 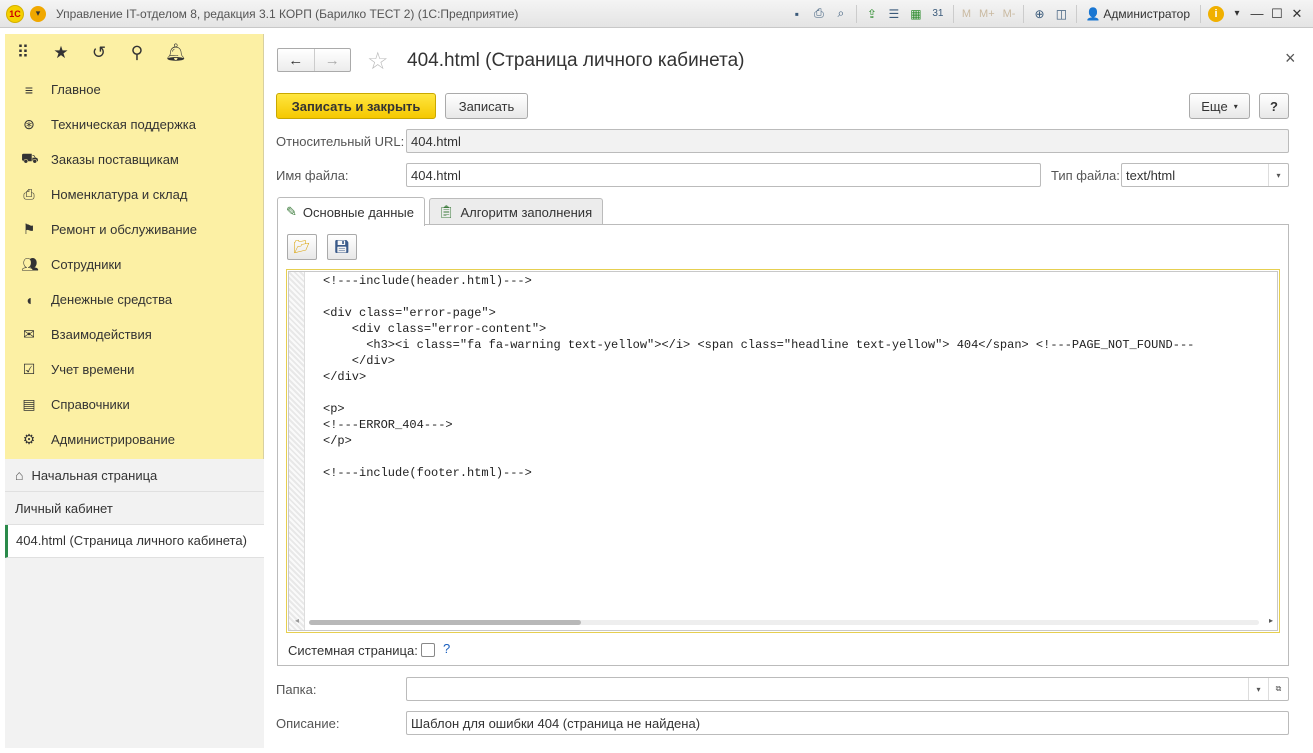 I want to click on money-bag-icon: ◖, so click(x=29, y=299).